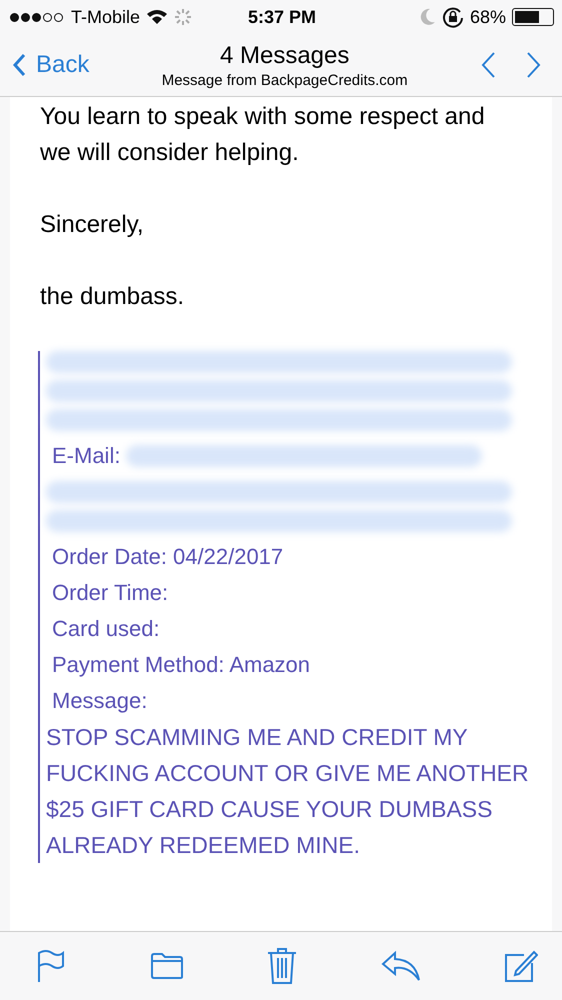 The image size is (562, 1000). Describe the element at coordinates (181, 665) in the screenshot. I see `quoted-text: Payment Method: Amazon` at that location.